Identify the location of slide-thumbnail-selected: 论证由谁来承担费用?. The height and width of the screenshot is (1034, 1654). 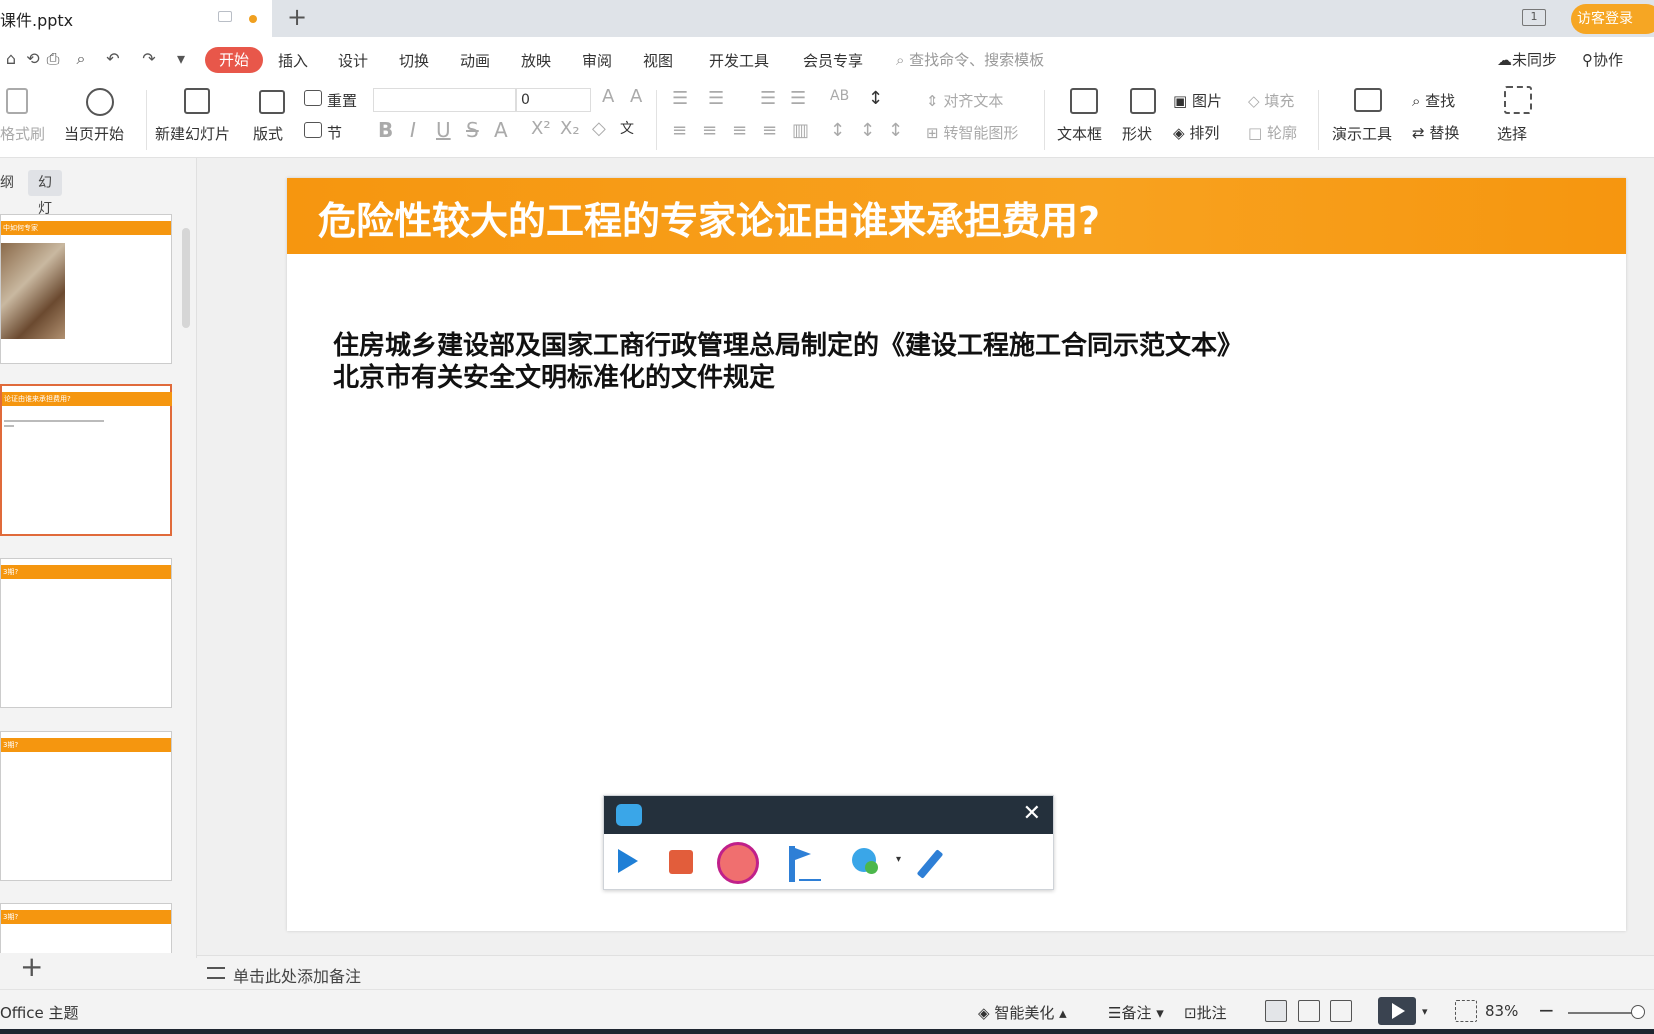
(86, 460).